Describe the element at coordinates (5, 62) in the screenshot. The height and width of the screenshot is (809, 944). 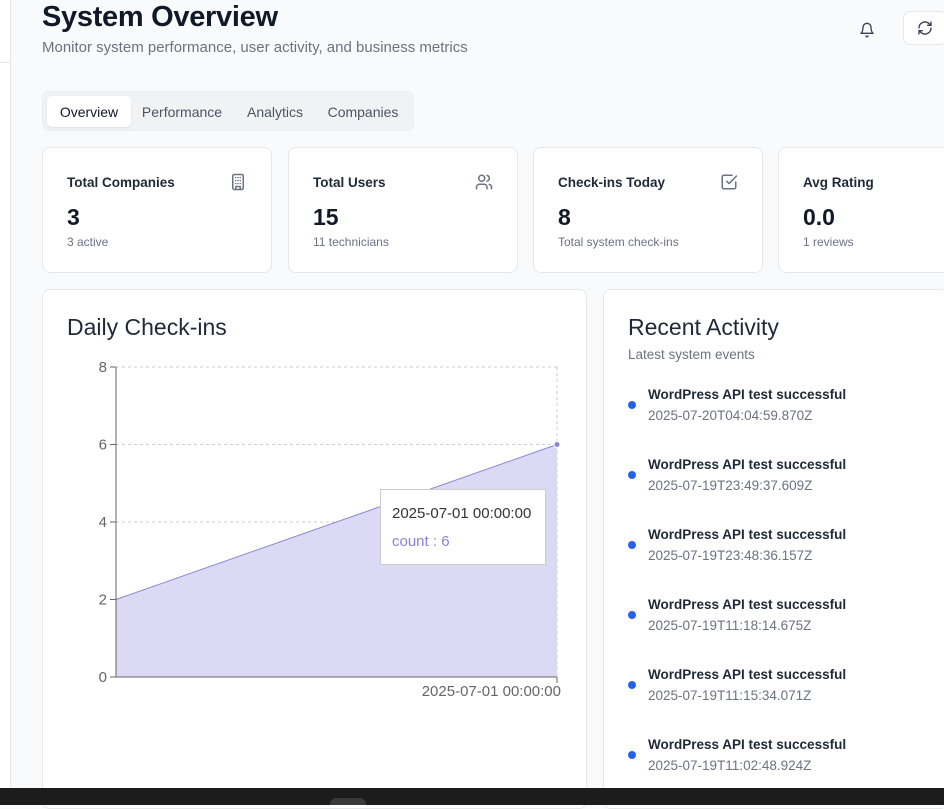
I see `sidebar-divider` at that location.